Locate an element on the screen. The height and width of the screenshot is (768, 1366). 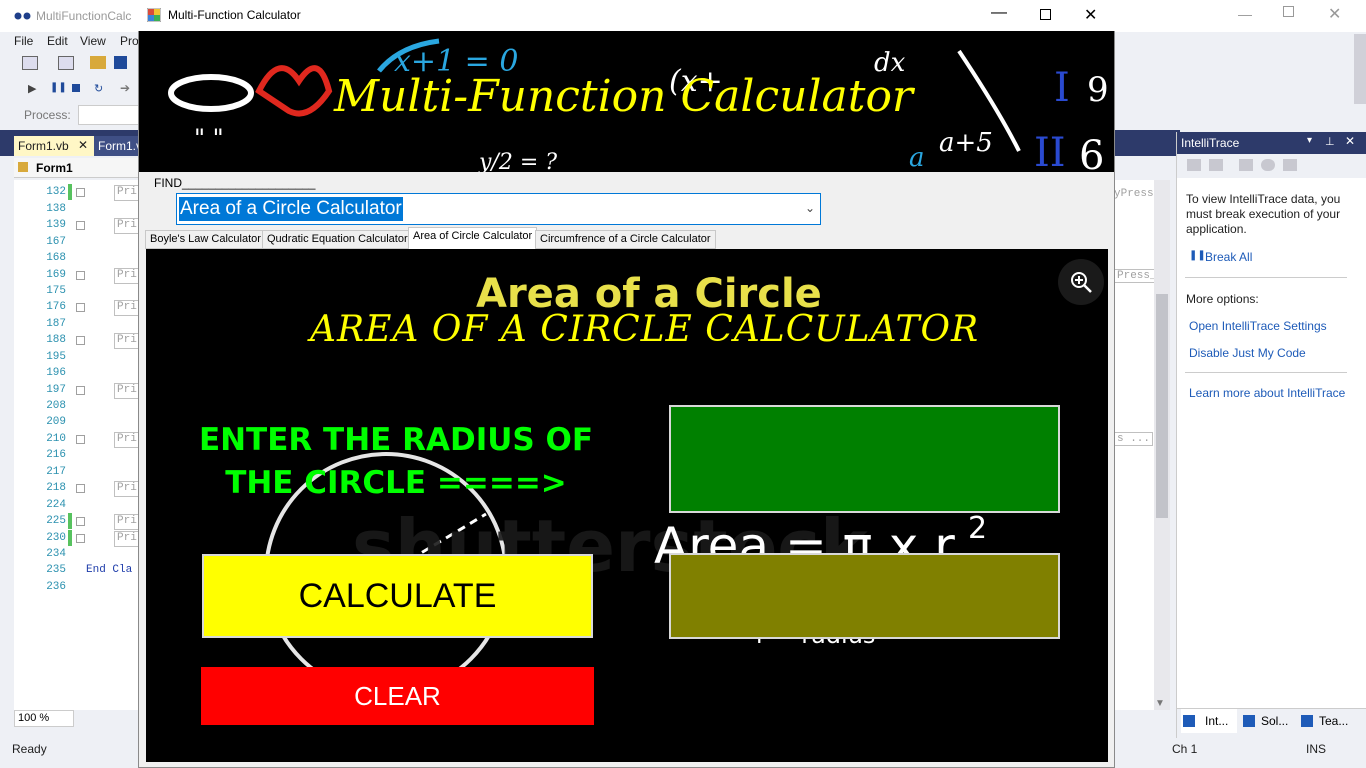
line-number: 230 is located at coordinates (56, 538).